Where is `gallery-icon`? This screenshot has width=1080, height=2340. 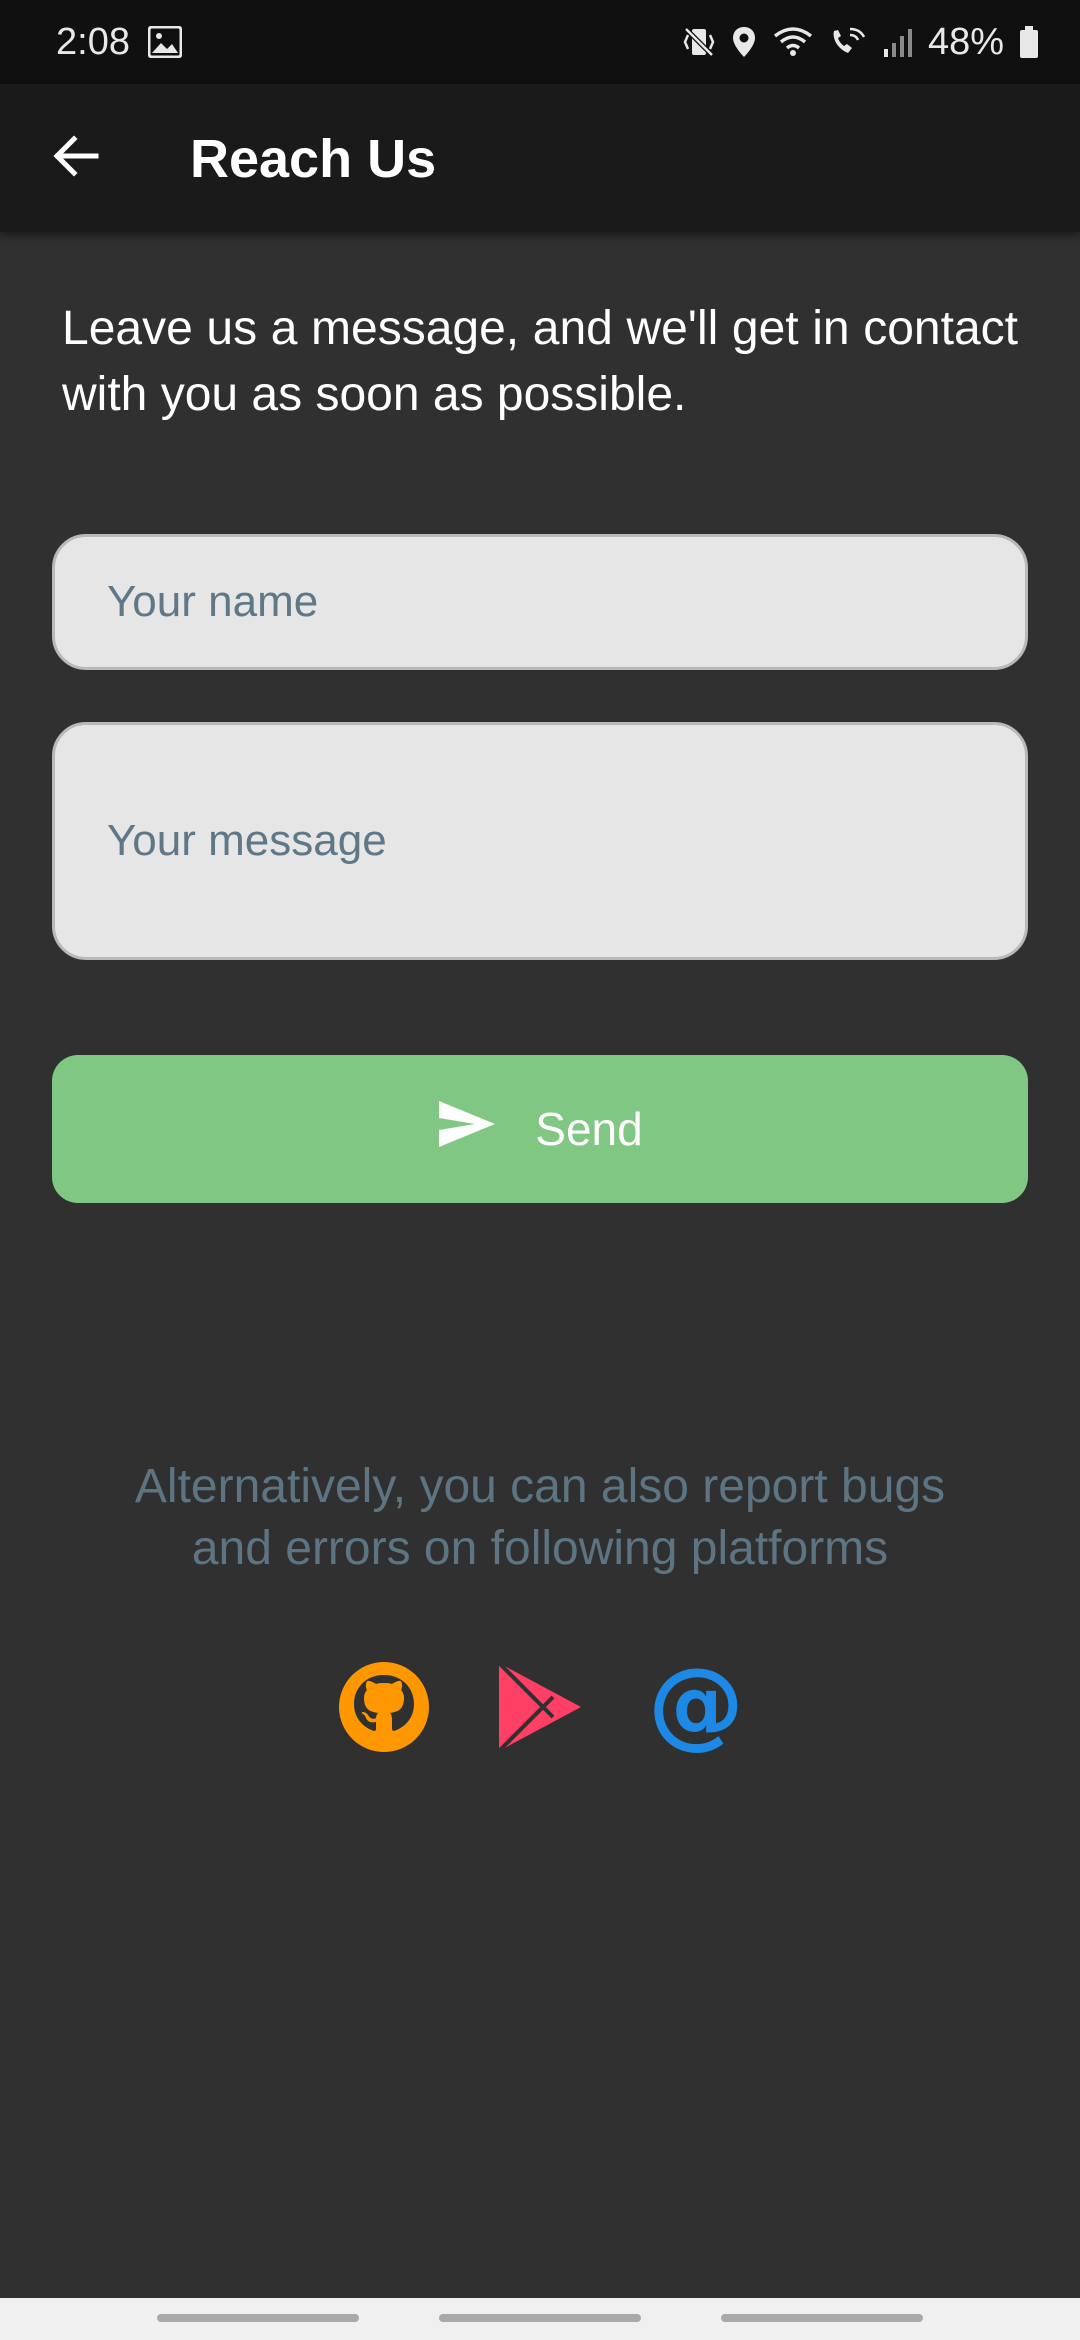
gallery-icon is located at coordinates (164, 42).